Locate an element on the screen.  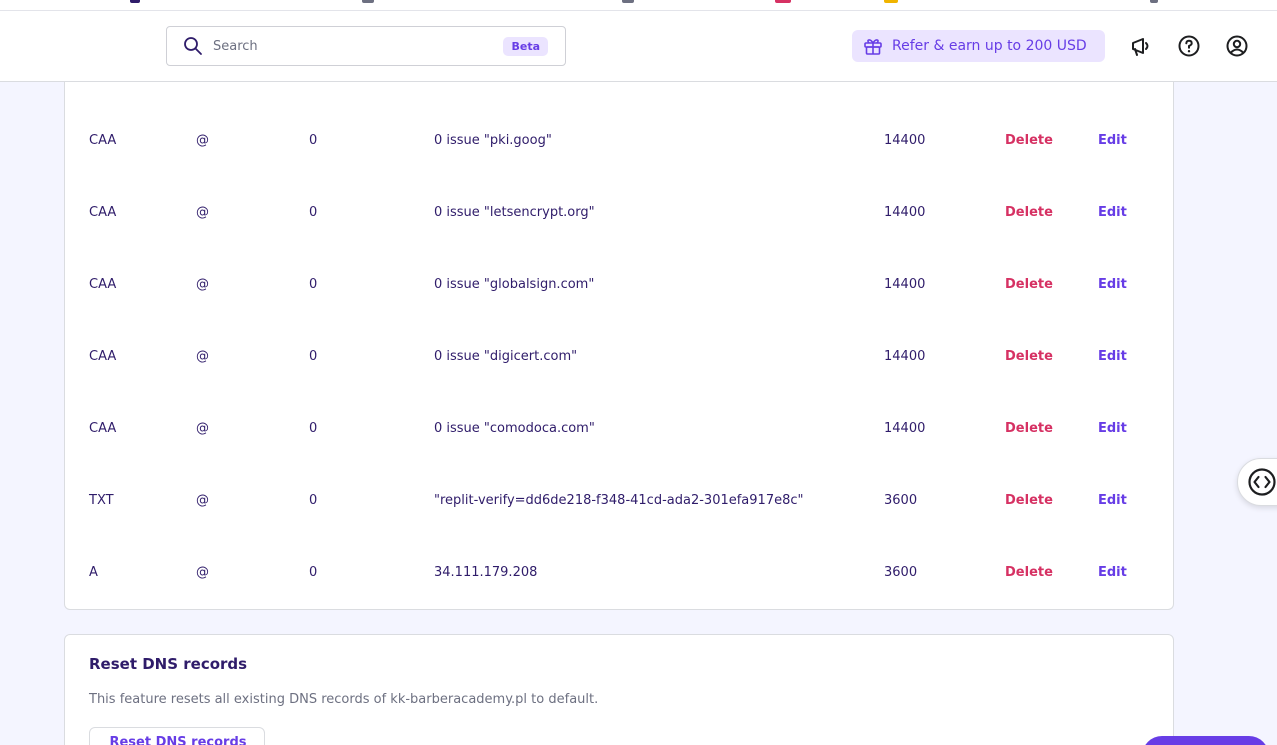
reset-dns-button: Reset DNS records is located at coordinates (177, 736).